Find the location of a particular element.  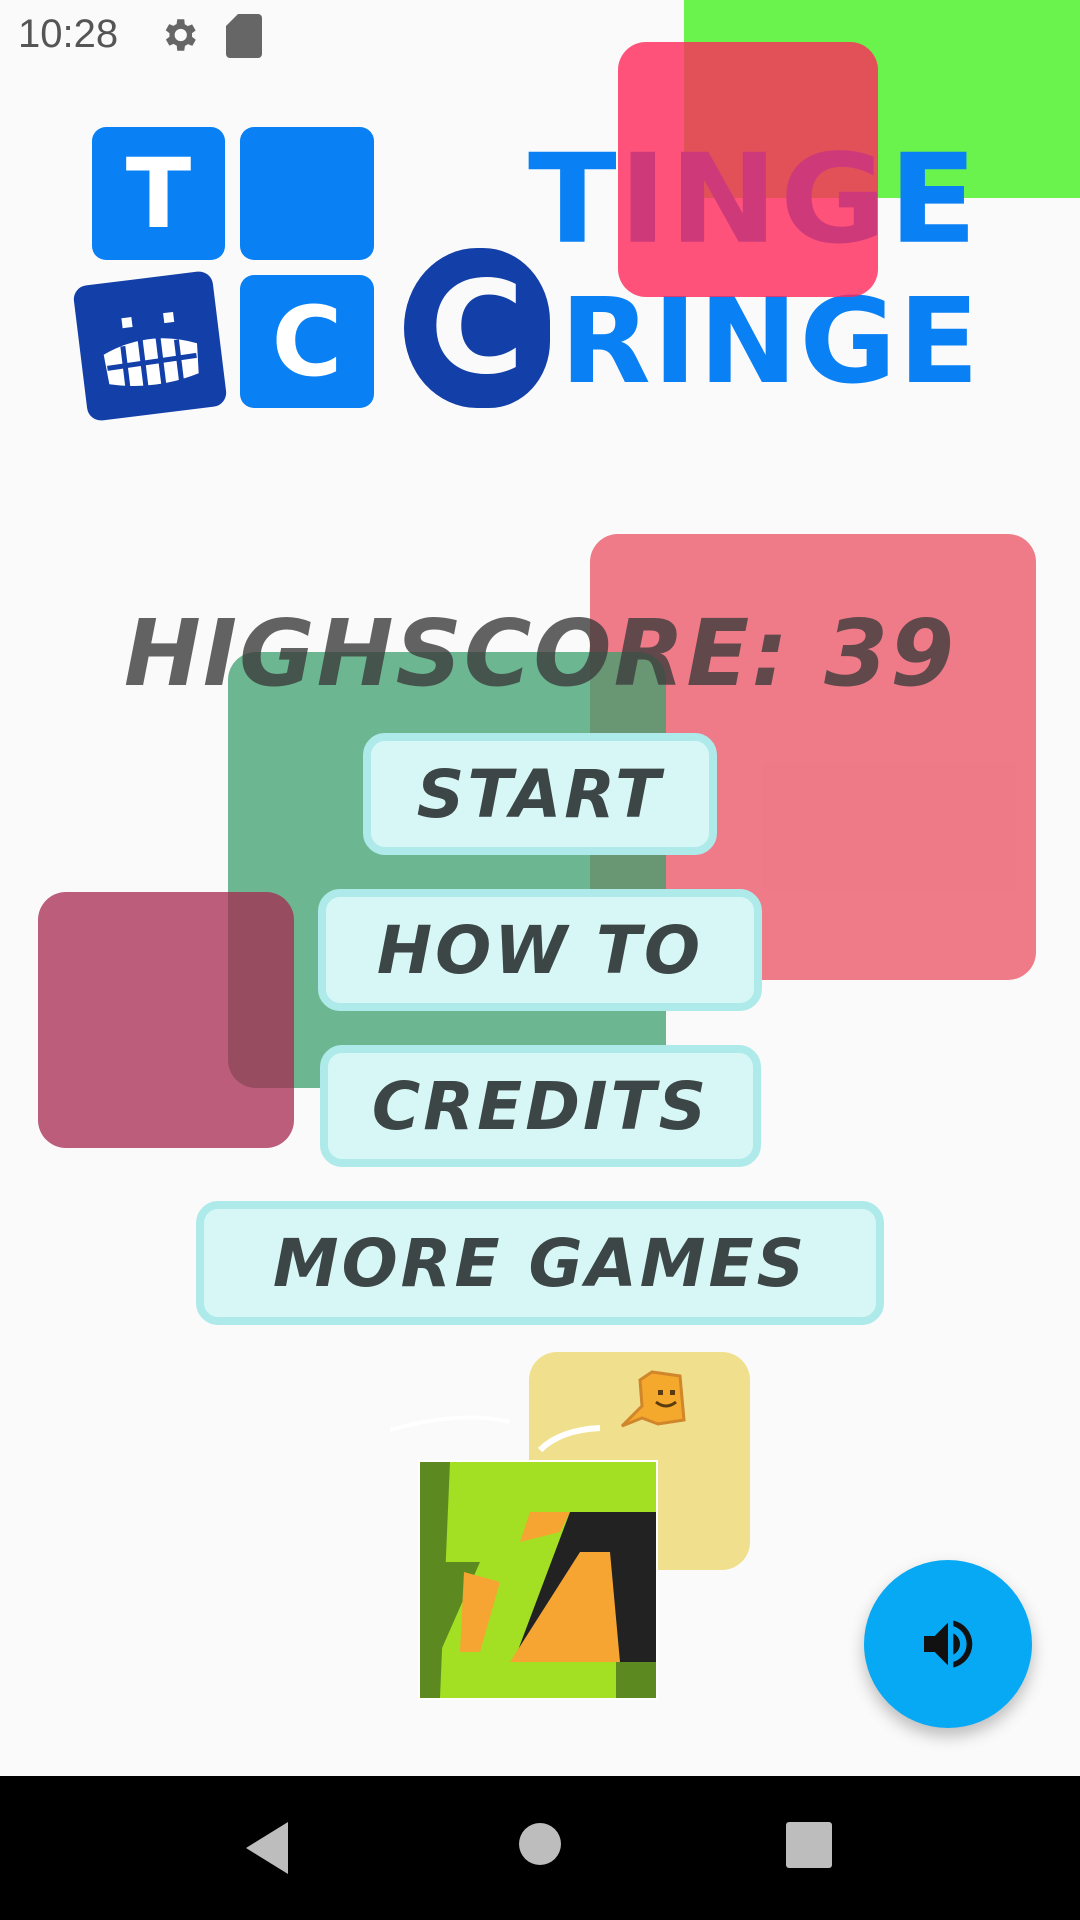

zig-zag-game-icon is located at coordinates (538, 1580).